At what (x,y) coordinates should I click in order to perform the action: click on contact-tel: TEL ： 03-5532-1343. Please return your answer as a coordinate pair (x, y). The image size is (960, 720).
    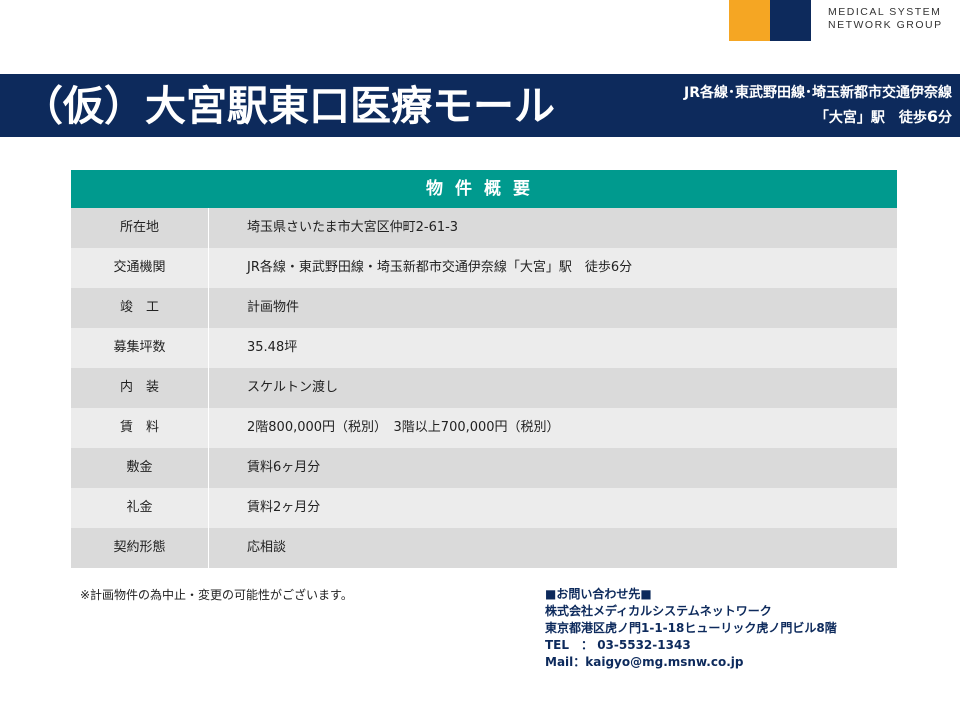
    Looking at the image, I should click on (618, 645).